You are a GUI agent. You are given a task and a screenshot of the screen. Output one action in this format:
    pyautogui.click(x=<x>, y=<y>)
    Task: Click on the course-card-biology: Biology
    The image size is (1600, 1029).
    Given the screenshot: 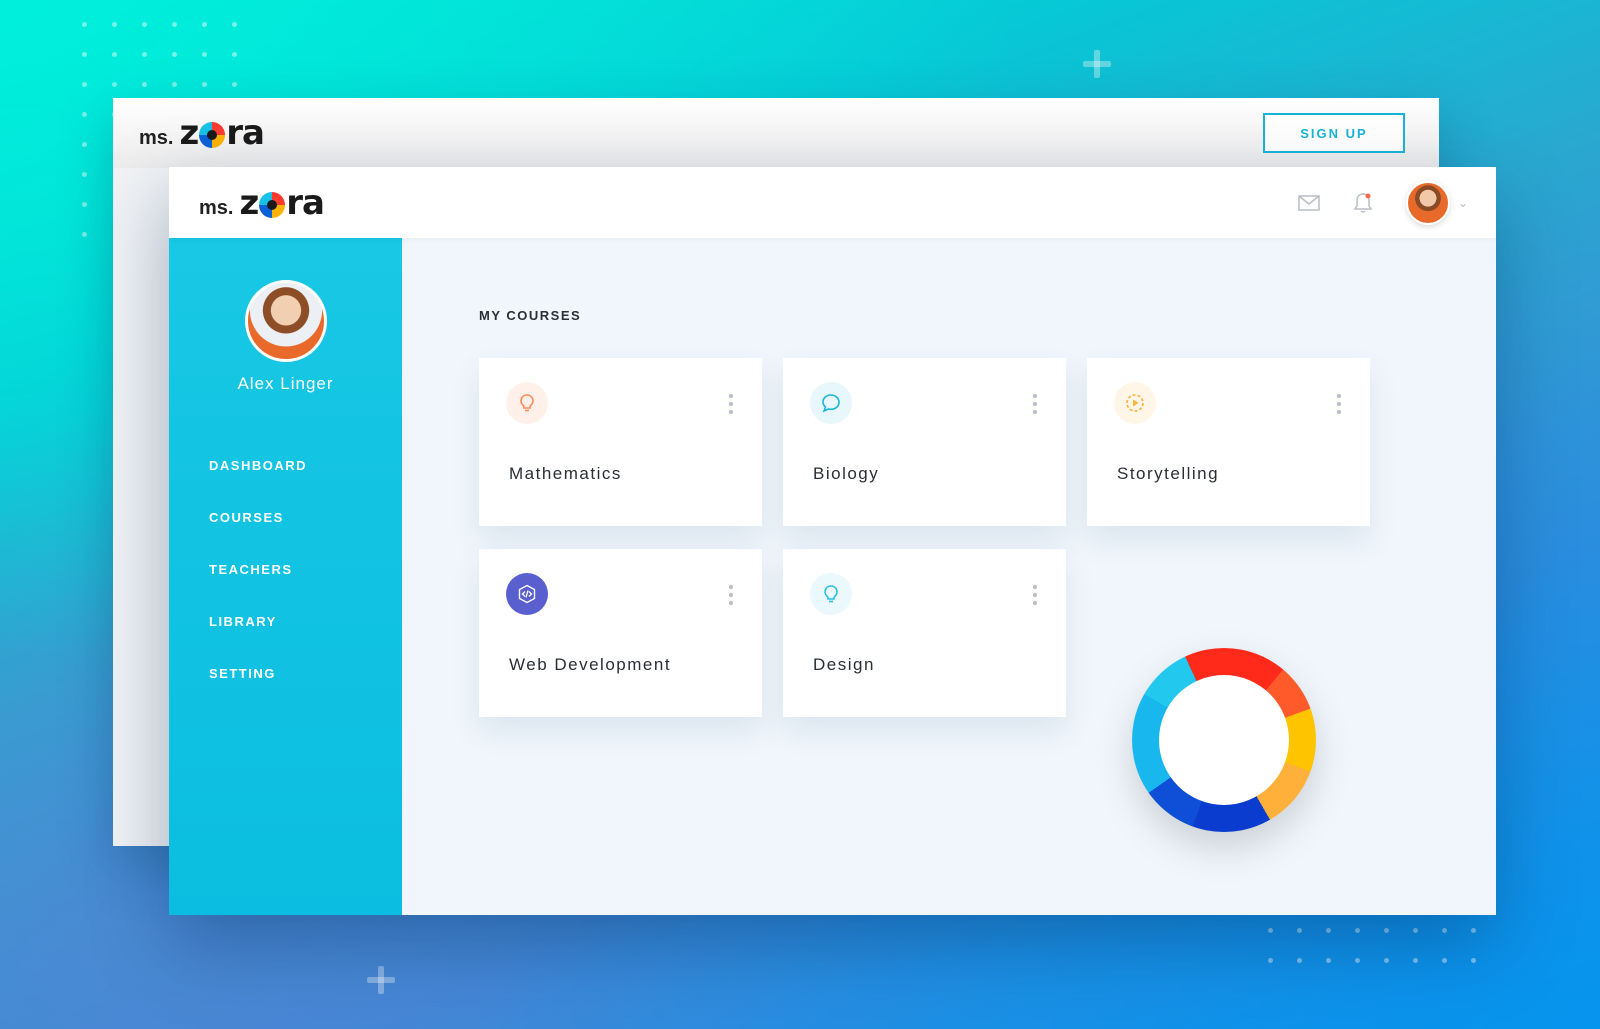 What is the action you would take?
    pyautogui.click(x=924, y=442)
    